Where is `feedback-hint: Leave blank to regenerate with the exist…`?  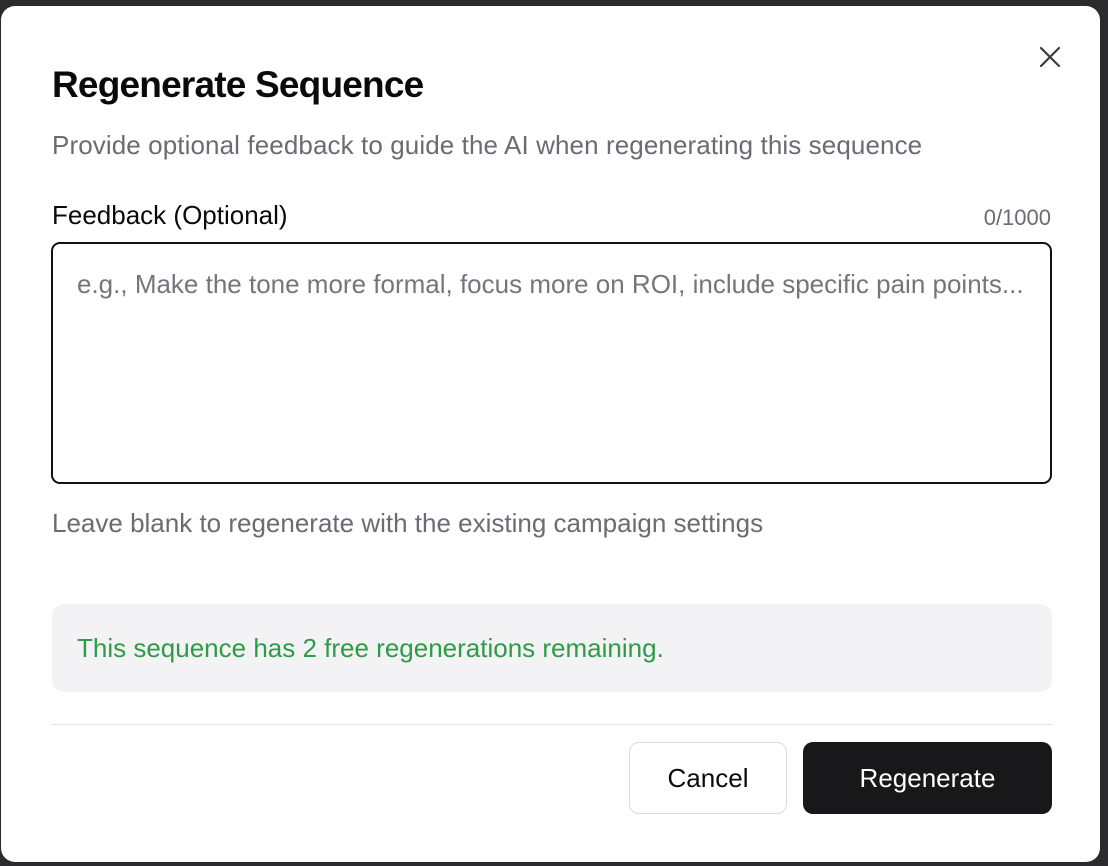
feedback-hint: Leave blank to regenerate with the exist… is located at coordinates (408, 523).